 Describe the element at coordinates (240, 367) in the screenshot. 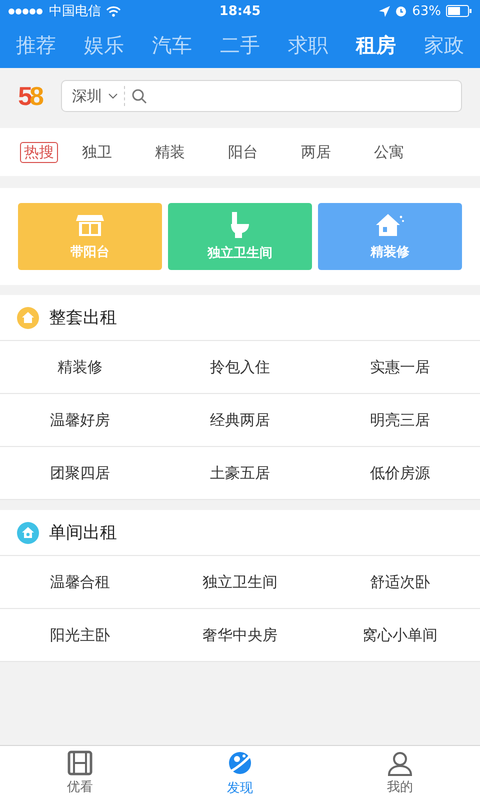

I see `filter-link: 拎包入住` at that location.